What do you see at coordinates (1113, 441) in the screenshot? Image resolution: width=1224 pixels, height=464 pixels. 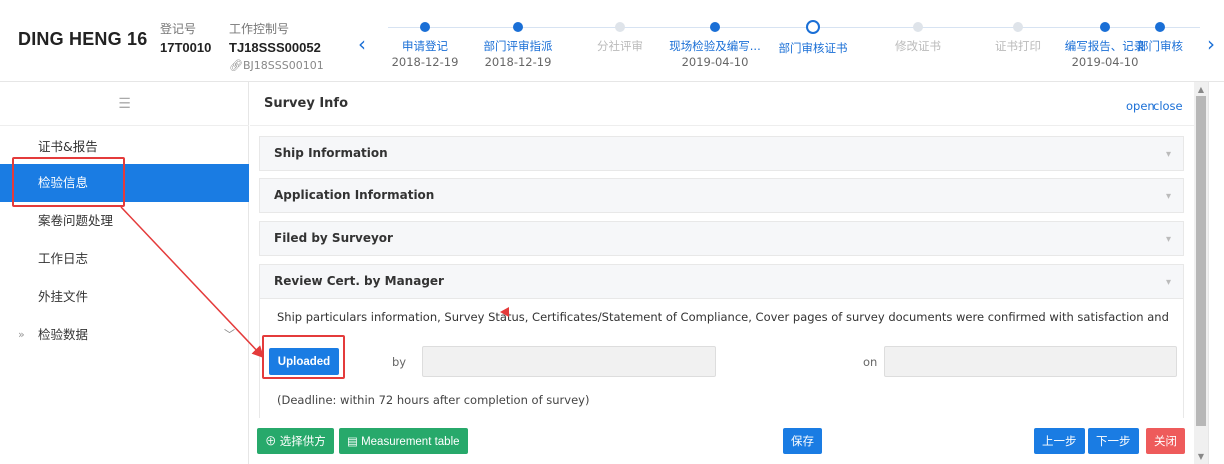 I see `next-button: 下一步` at bounding box center [1113, 441].